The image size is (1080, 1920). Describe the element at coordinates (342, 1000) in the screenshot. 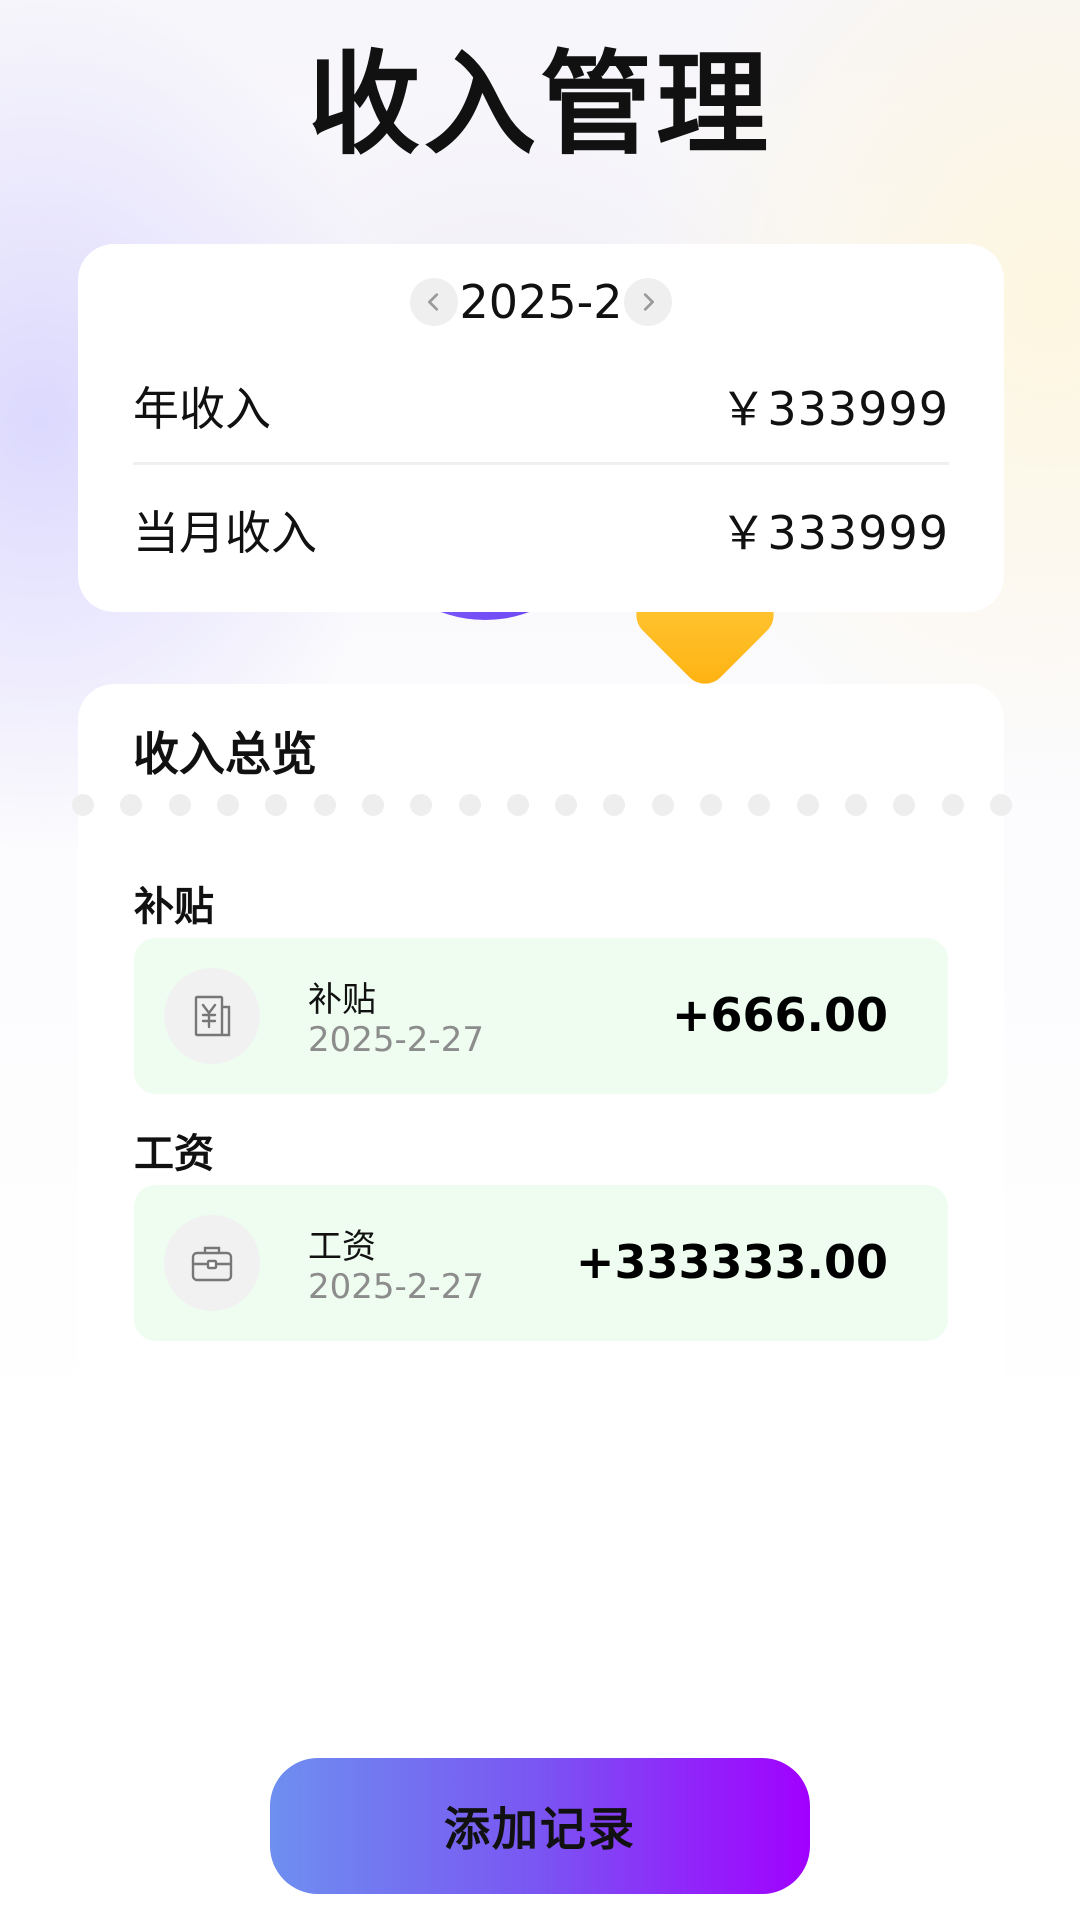

I see `record-name: 补贴` at that location.